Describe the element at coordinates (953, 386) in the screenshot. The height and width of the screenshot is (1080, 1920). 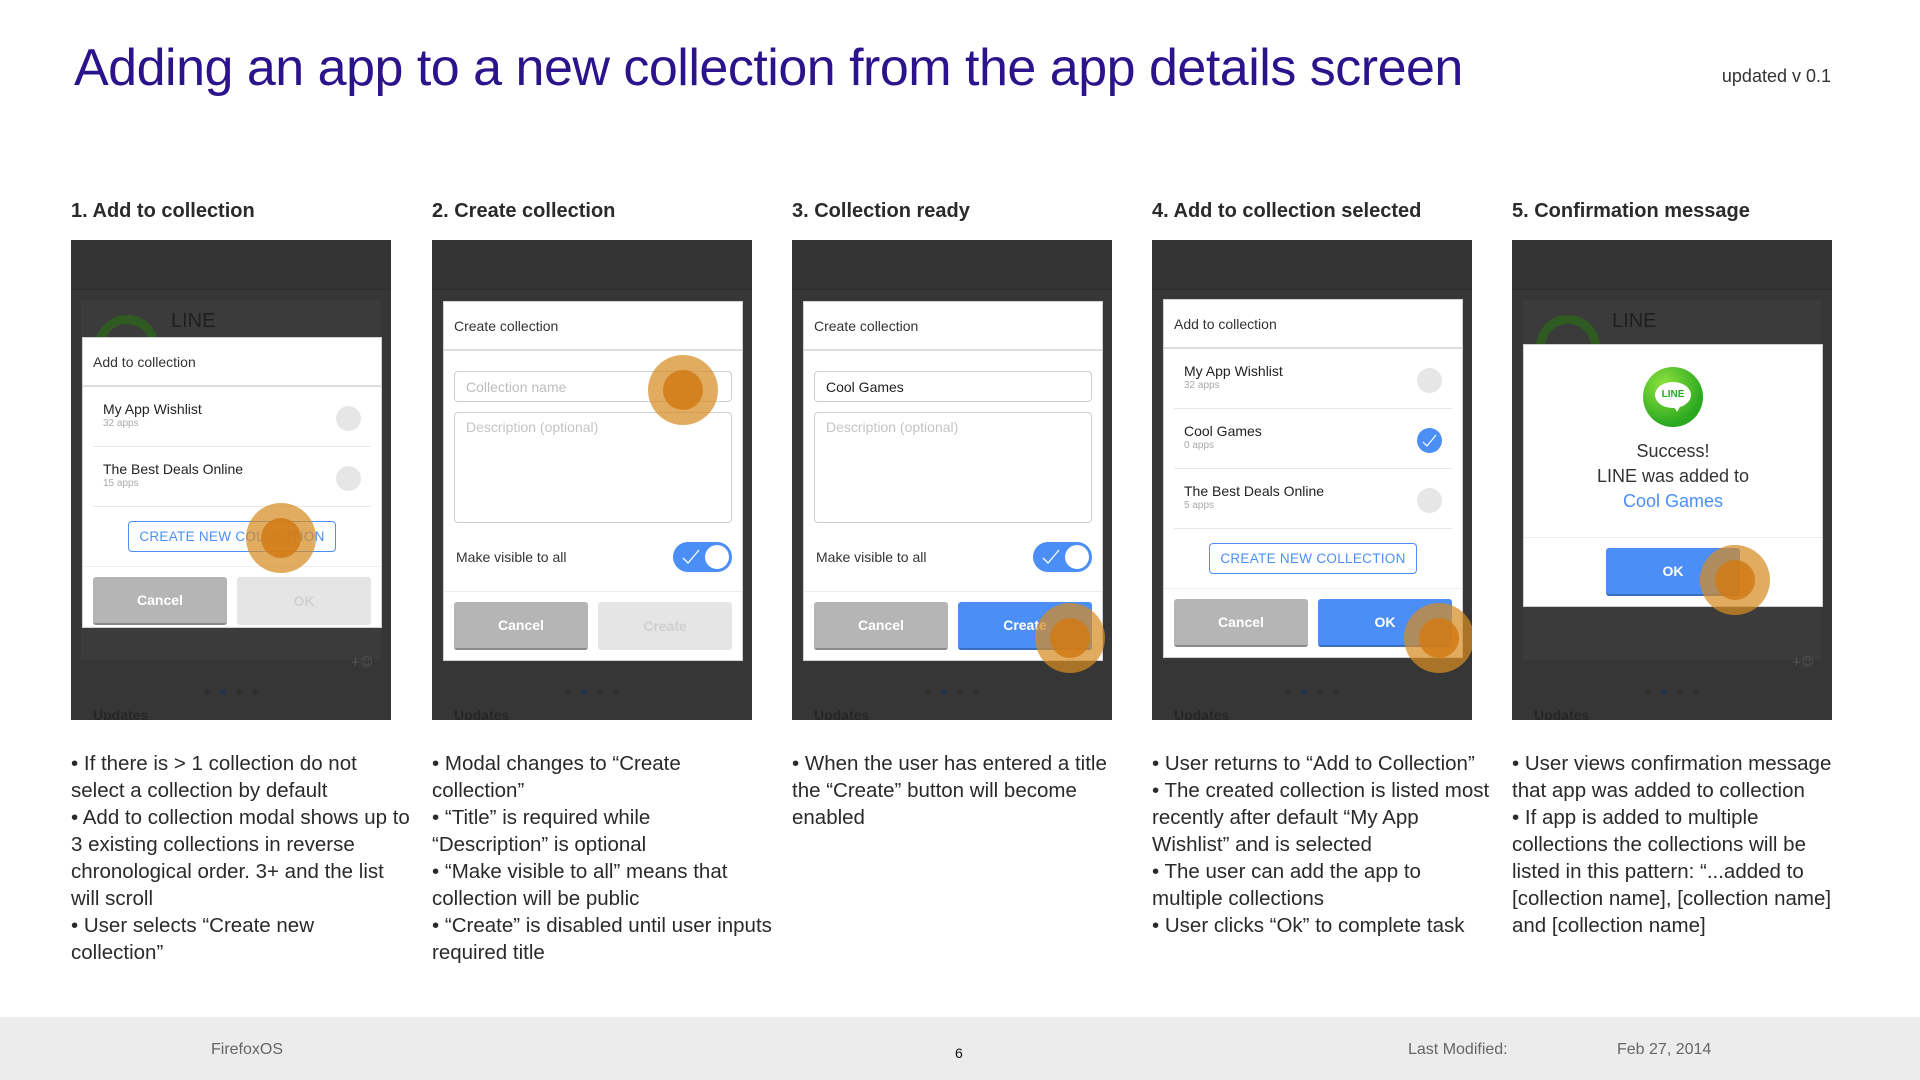
I see `collection-name-input: Cool Games` at that location.